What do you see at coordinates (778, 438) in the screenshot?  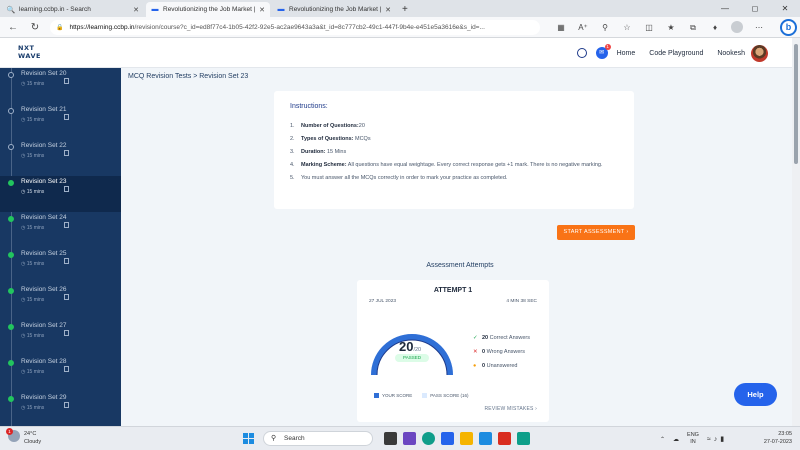 I see `taskbar-clock: 23:05 27-07-2023` at bounding box center [778, 438].